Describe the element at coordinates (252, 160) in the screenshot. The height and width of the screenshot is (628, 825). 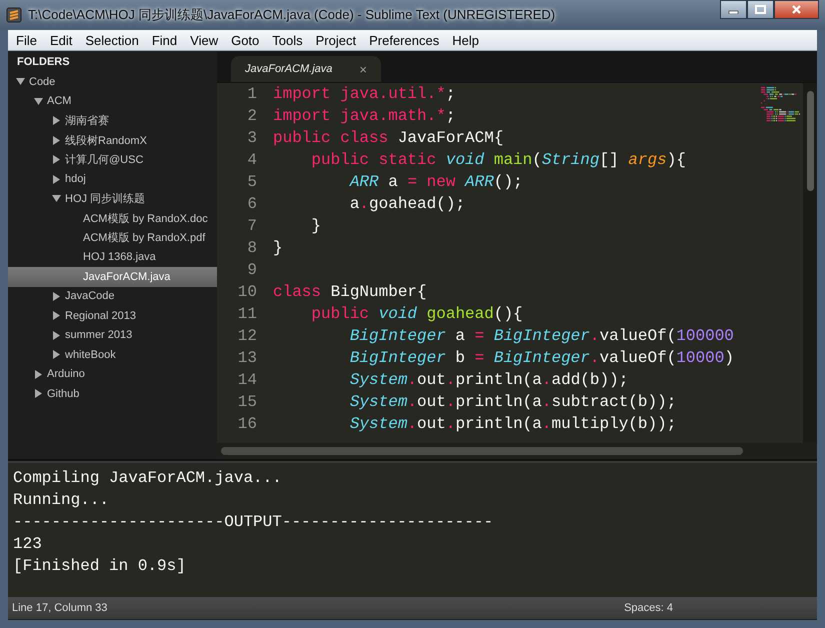
I see `line-number: 4` at that location.